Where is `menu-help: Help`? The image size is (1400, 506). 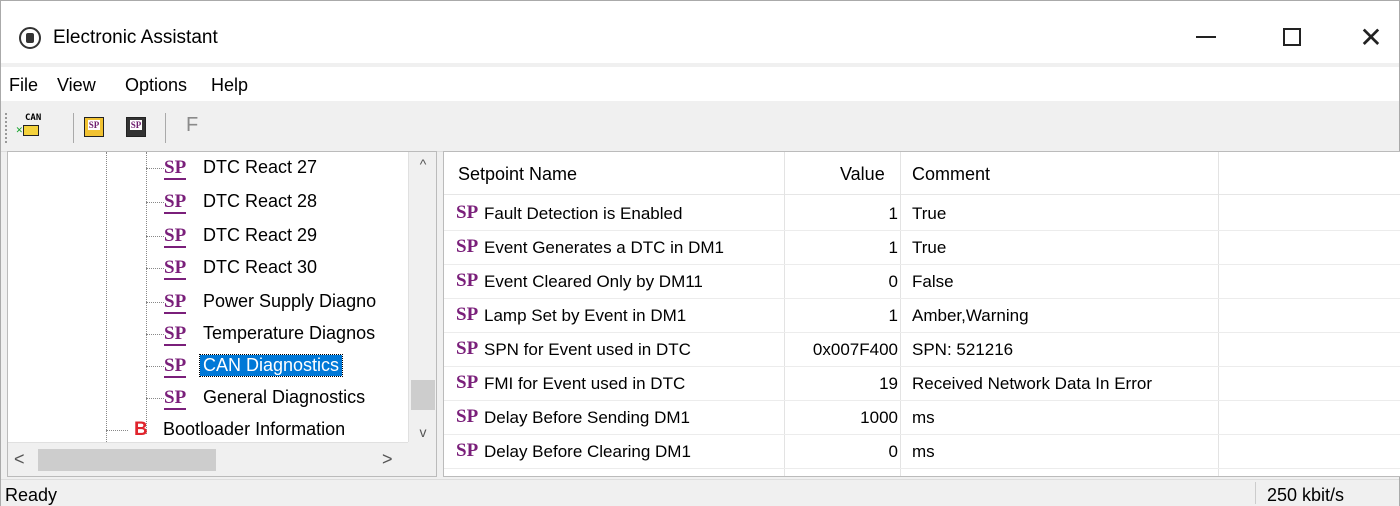 menu-help: Help is located at coordinates (229, 85).